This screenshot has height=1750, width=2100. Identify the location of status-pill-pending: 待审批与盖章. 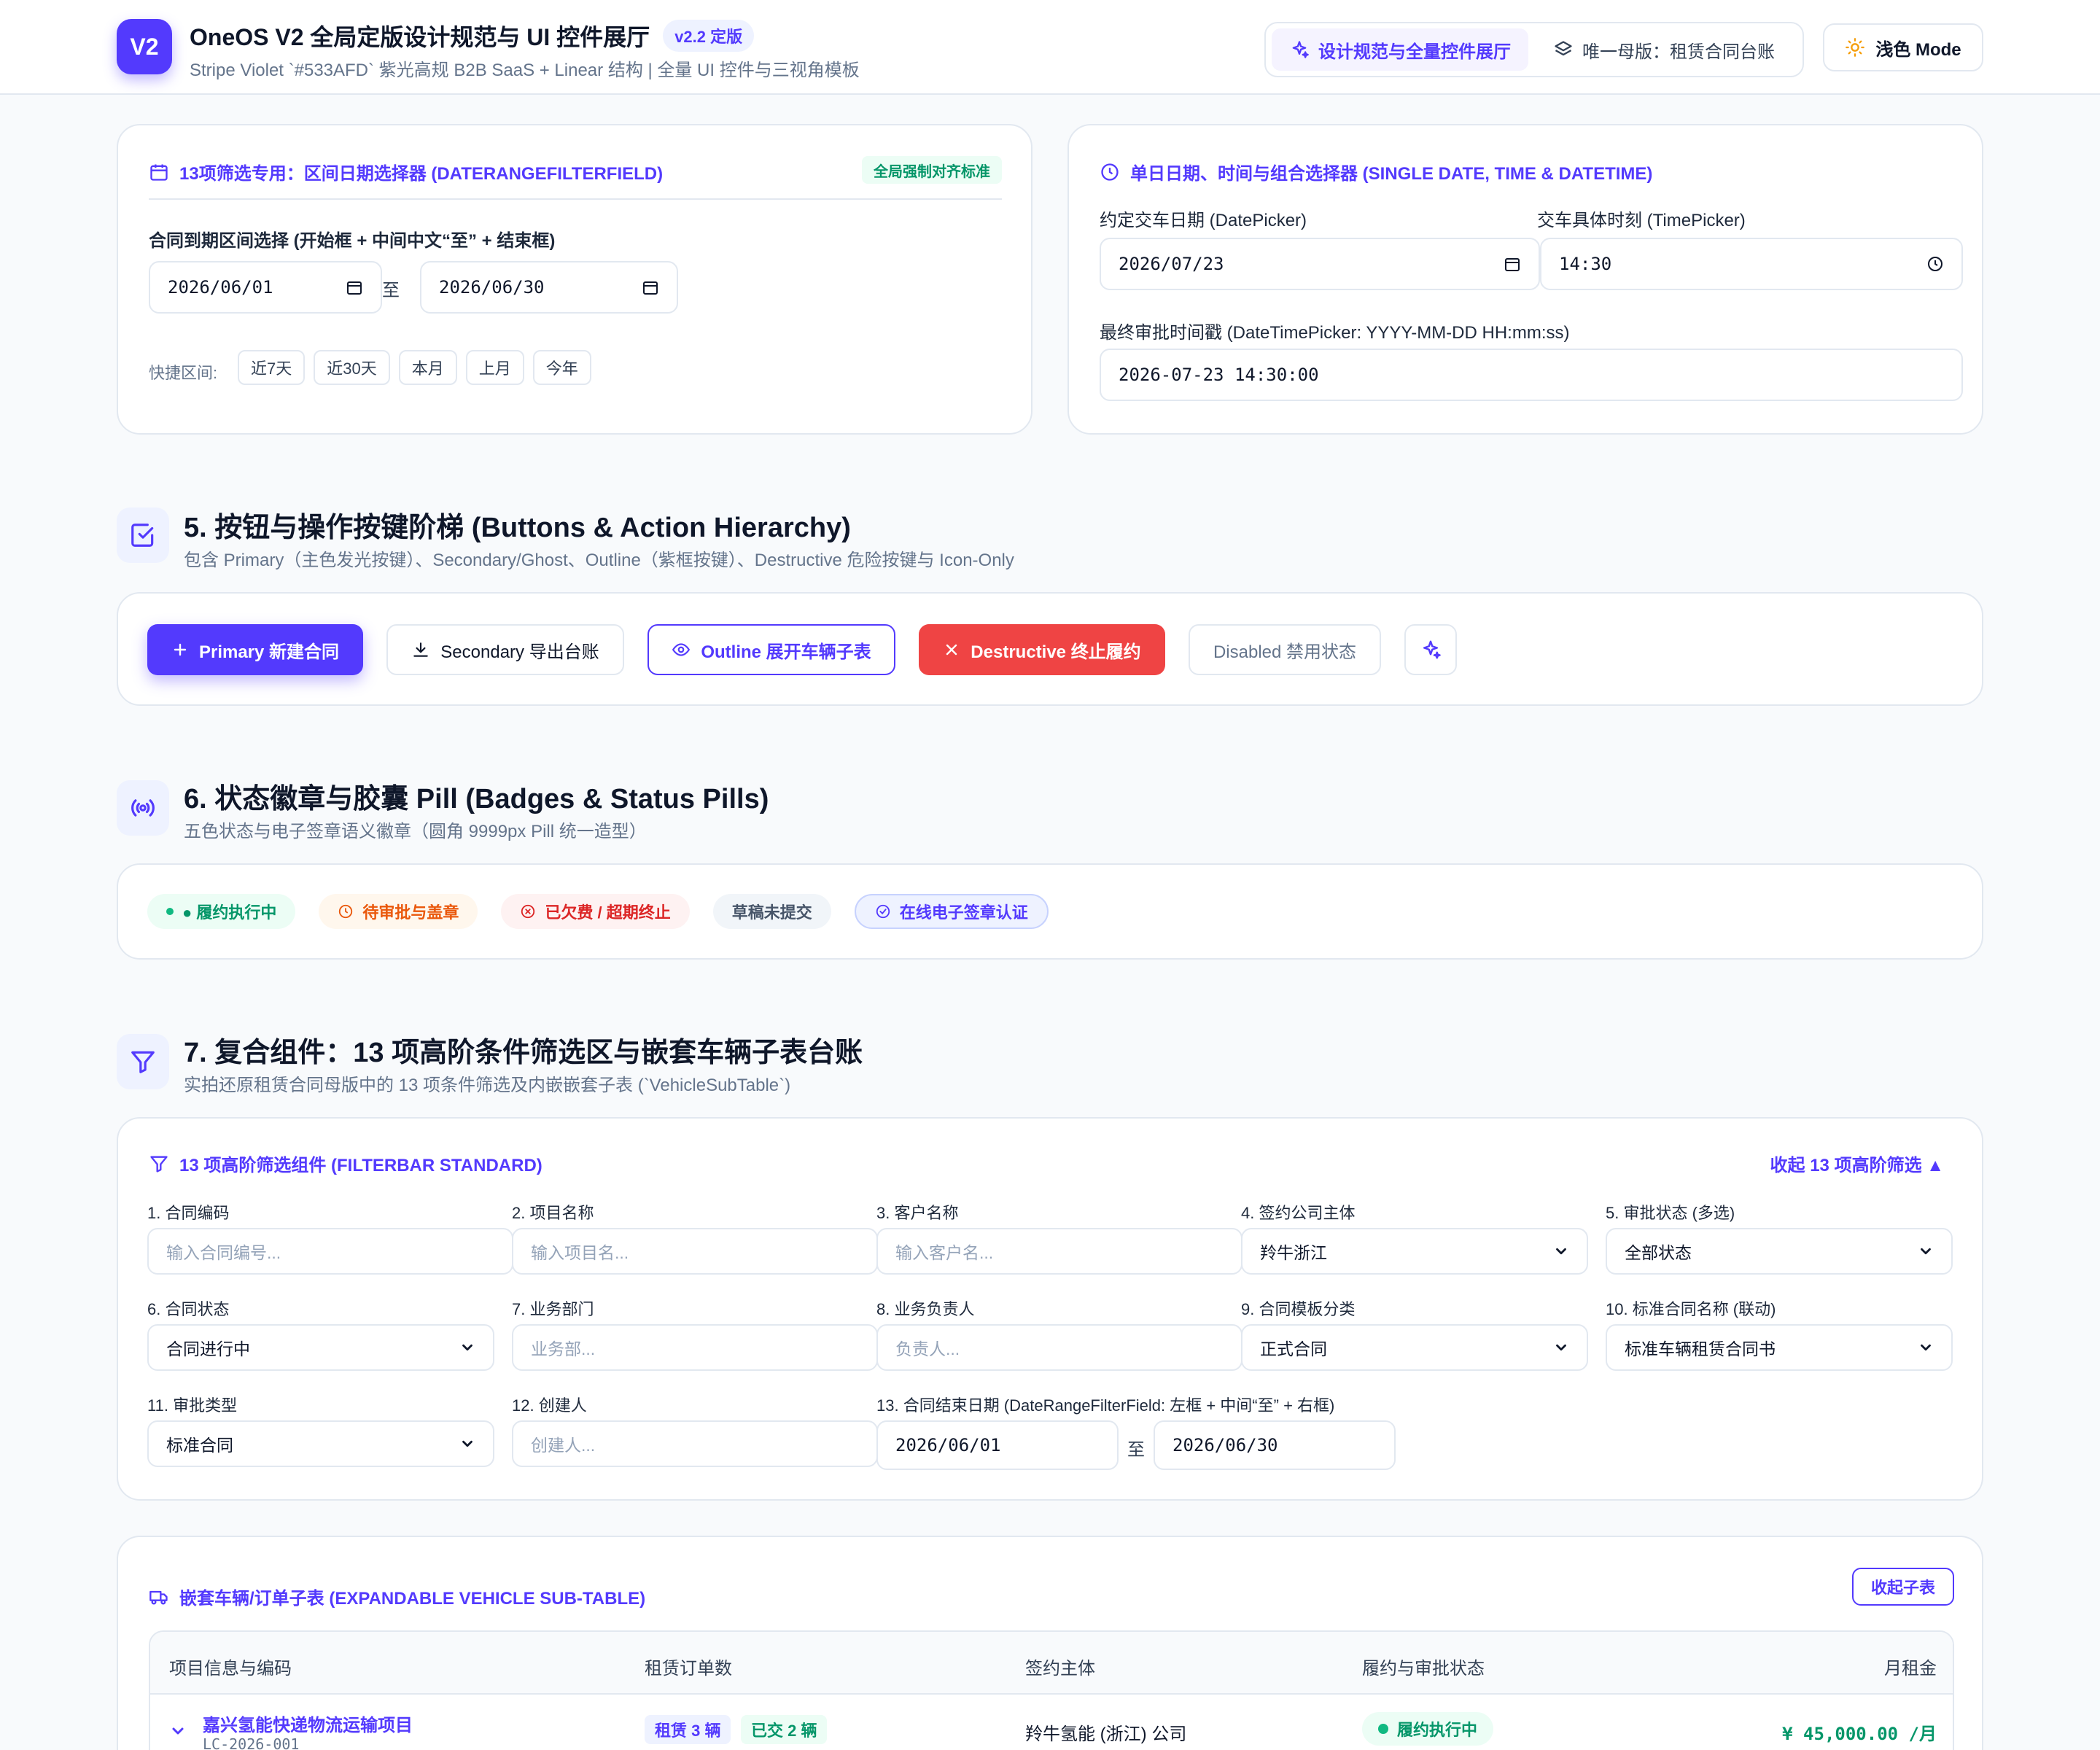
(398, 911).